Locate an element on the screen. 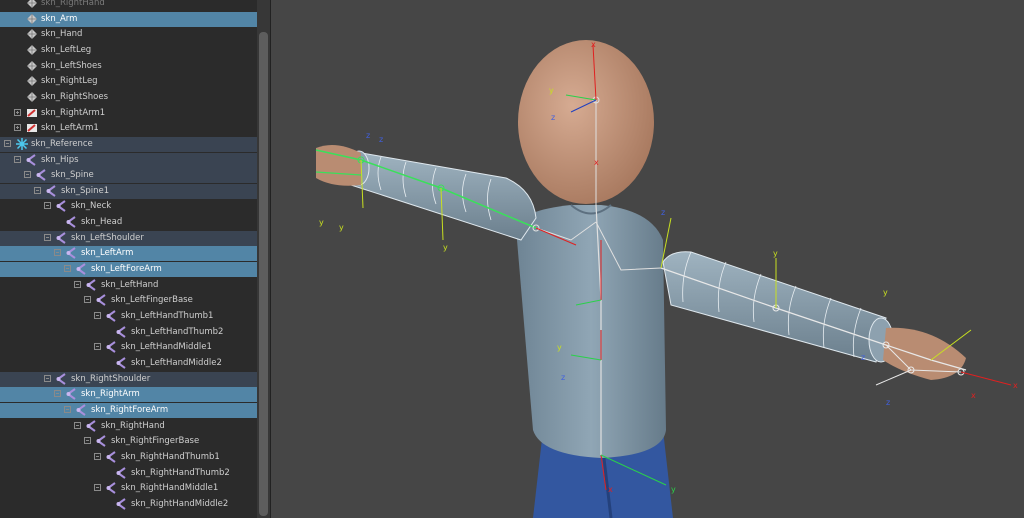 This screenshot has width=1024, height=518. outliner-item: skn_Arm is located at coordinates (128, 19).